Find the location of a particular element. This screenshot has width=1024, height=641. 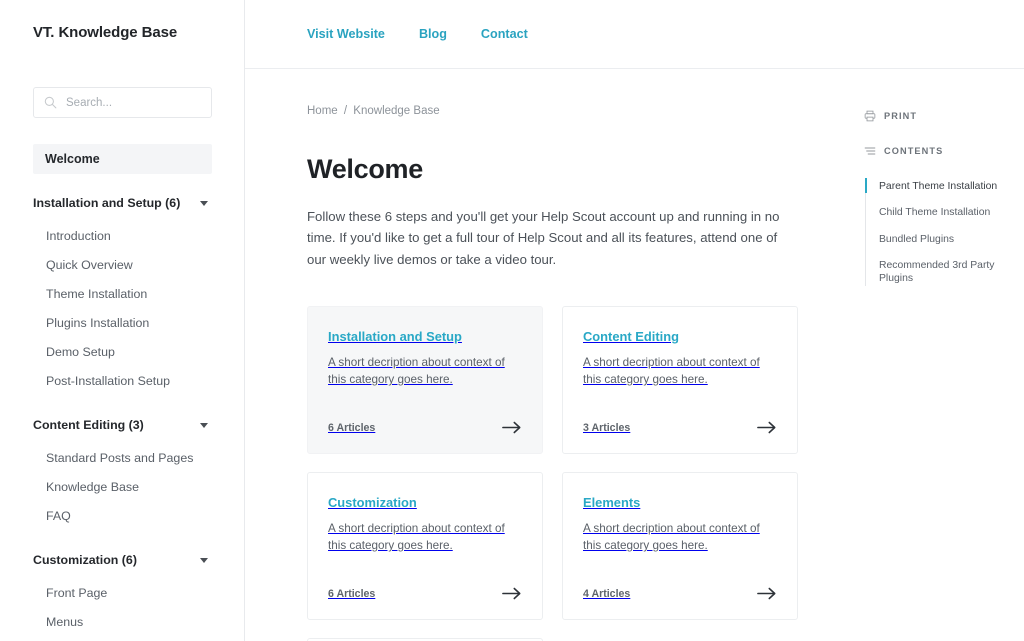

toc-item-recommended-3rd-party-plugins: Recommended 3rd Party Plugins is located at coordinates (936, 272).